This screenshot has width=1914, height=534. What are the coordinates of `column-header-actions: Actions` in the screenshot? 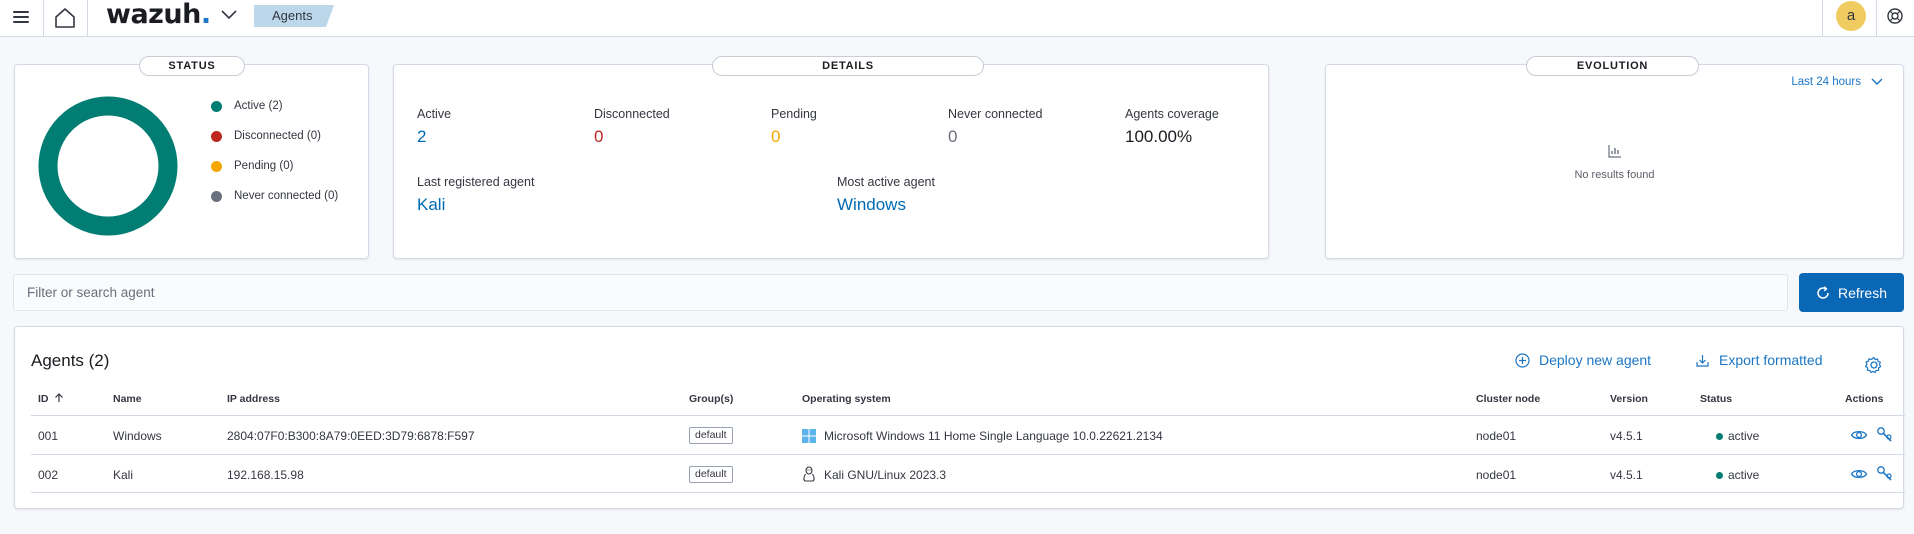 It's located at (1864, 399).